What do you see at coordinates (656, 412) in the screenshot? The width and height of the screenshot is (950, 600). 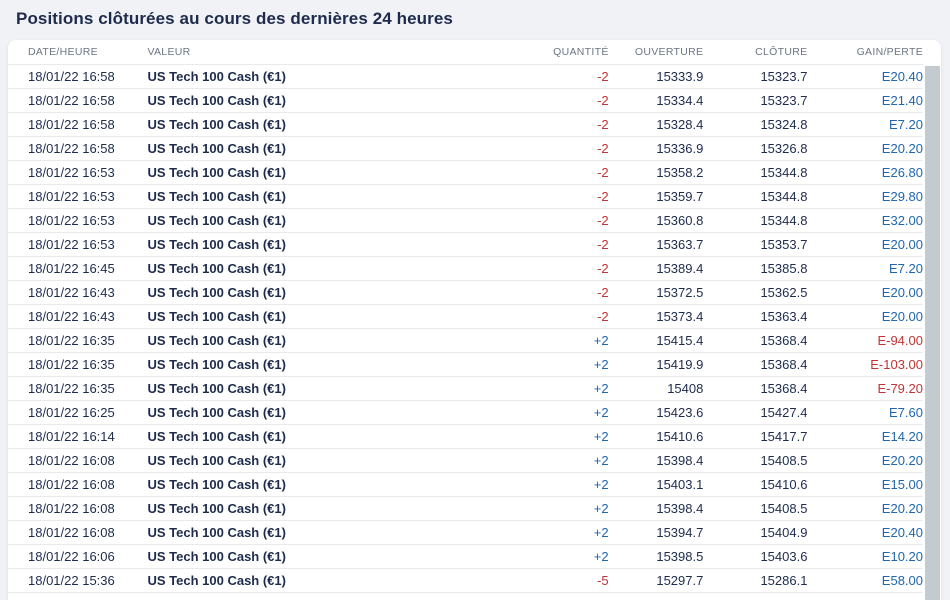 I see `cell-ouverture: 15423.6` at bounding box center [656, 412].